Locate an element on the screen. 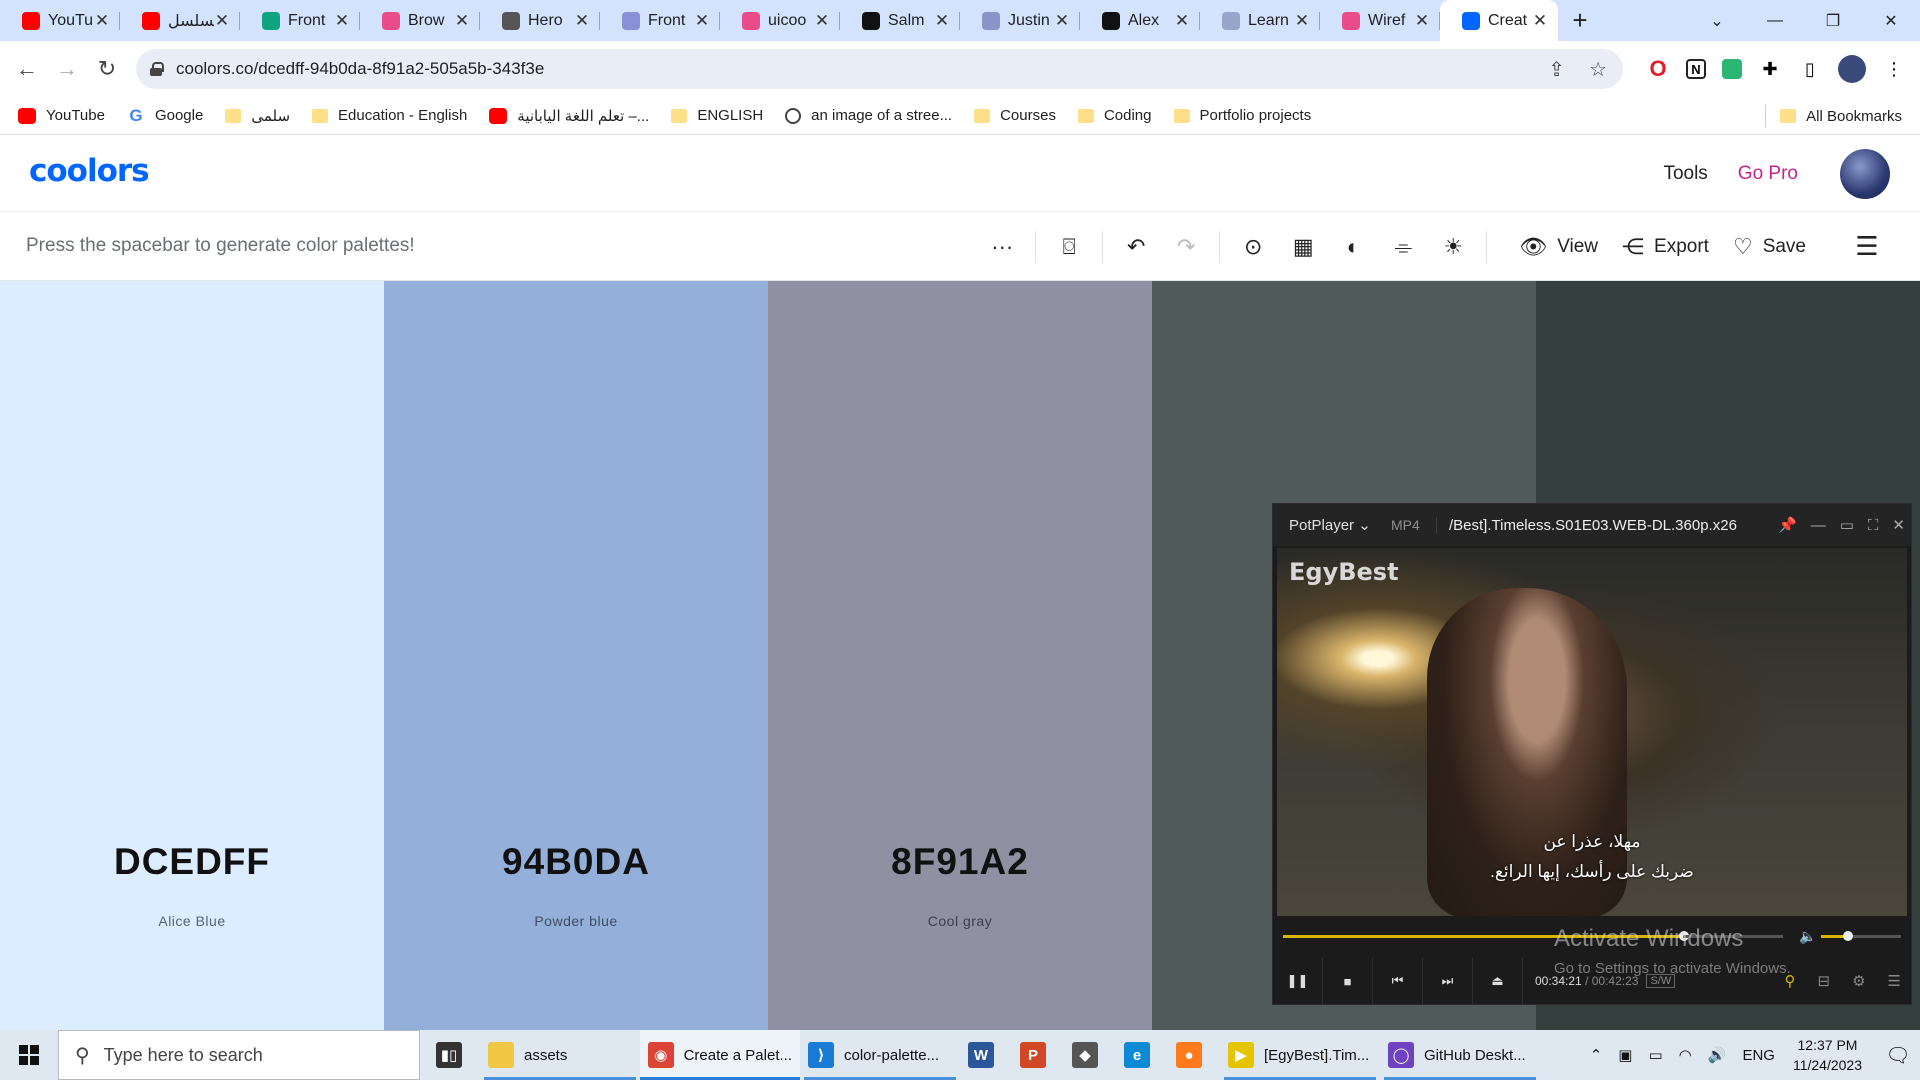  swatch-hex: DCEDFF is located at coordinates (192, 862).